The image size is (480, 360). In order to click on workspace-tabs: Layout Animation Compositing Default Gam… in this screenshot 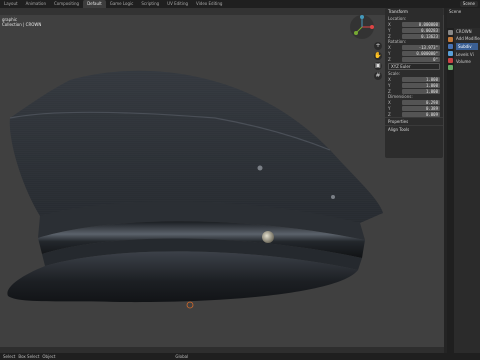, I will do `click(240, 4)`.